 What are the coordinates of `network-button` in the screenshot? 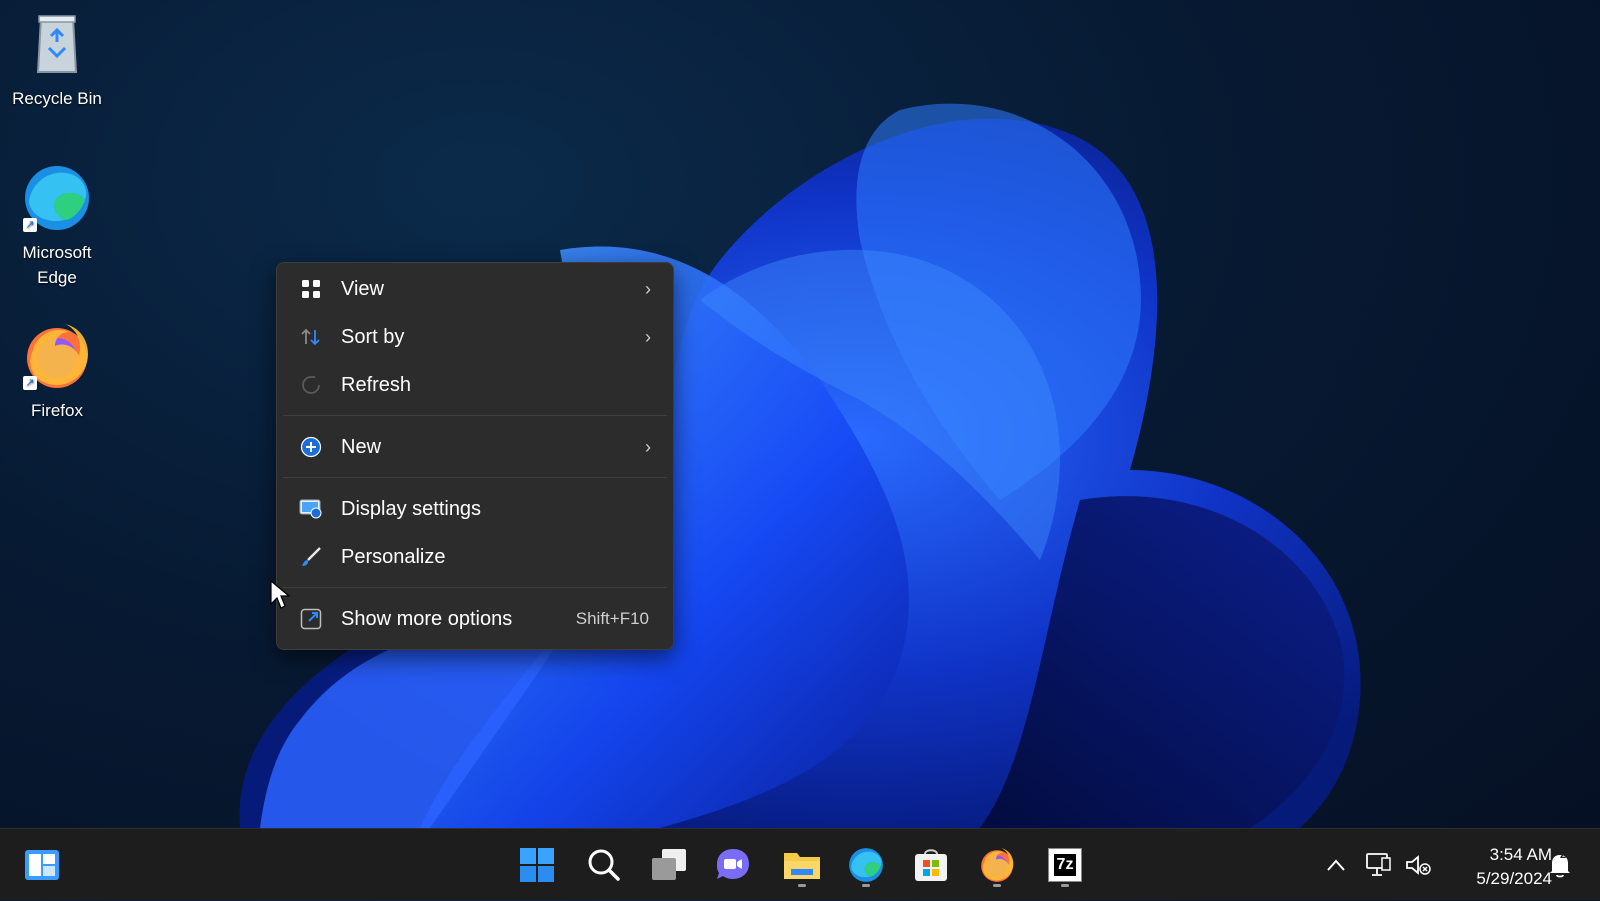 It's located at (1378, 865).